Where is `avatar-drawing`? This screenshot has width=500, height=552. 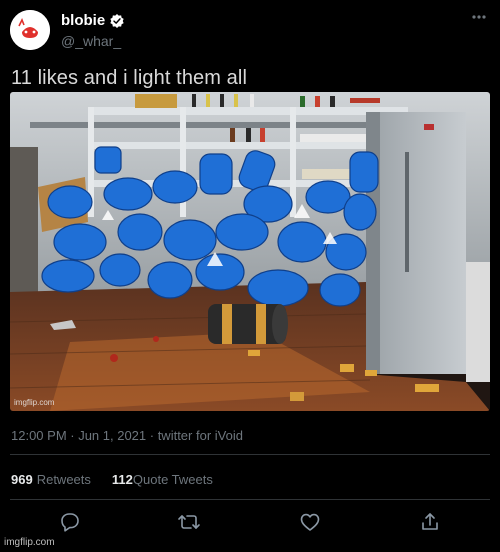 avatar-drawing is located at coordinates (30, 30).